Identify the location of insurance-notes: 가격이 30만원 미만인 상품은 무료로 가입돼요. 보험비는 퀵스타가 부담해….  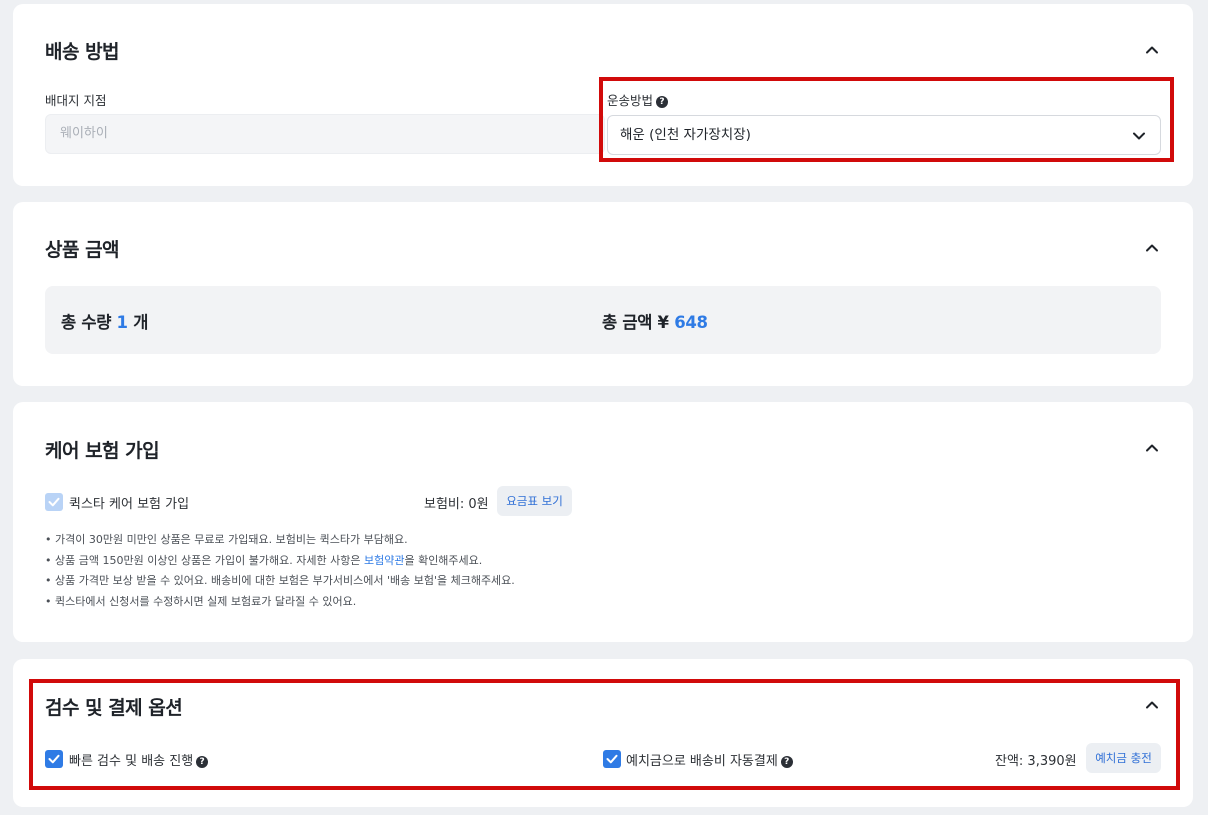
(280, 571).